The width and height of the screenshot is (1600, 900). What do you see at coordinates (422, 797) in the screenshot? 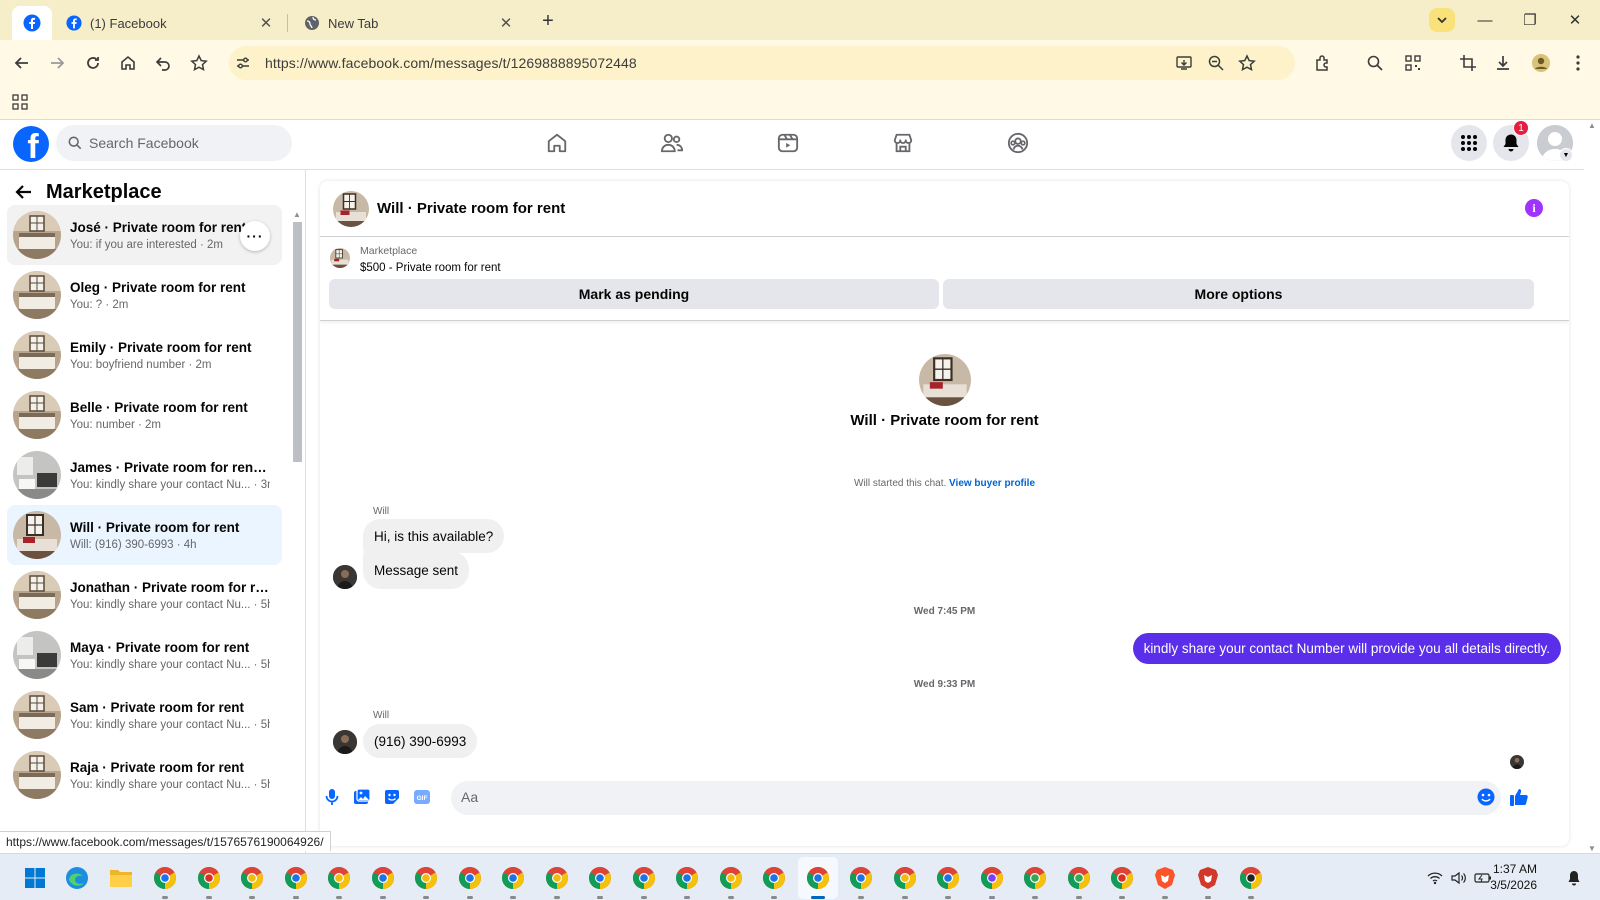
I see `gif-icon: GIF` at bounding box center [422, 797].